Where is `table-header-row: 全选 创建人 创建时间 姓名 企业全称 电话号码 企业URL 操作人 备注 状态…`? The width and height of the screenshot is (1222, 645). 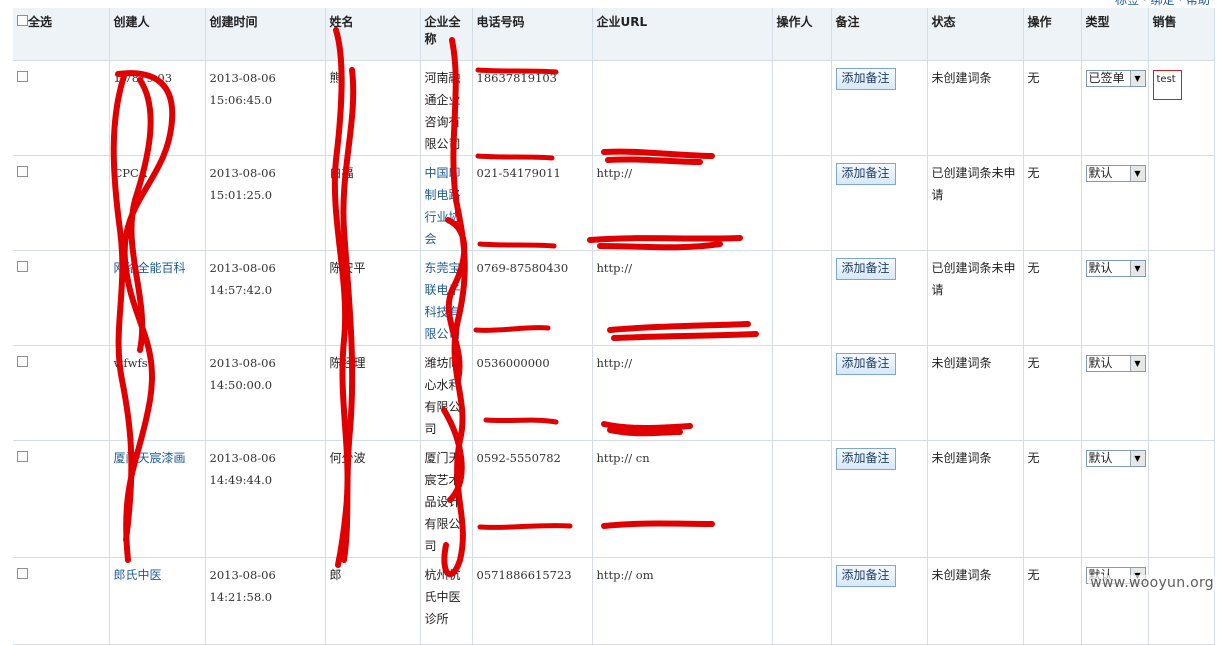 table-header-row: 全选 创建人 创建时间 姓名 企业全称 电话号码 企业URL 操作人 备注 状态… is located at coordinates (614, 34).